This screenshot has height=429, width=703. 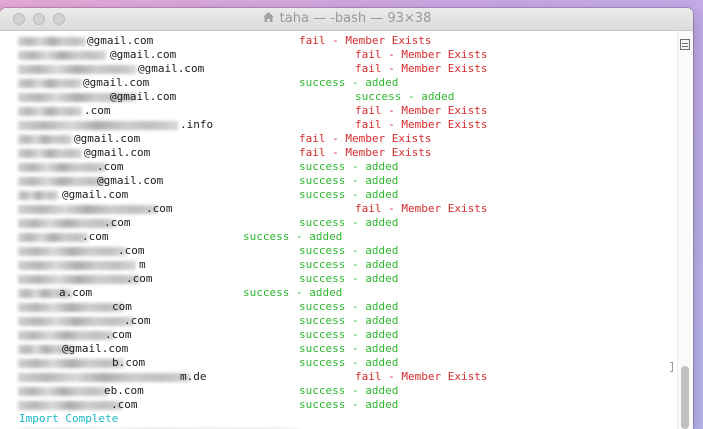 What do you see at coordinates (76, 292) in the screenshot?
I see `email-domain: a.com` at bounding box center [76, 292].